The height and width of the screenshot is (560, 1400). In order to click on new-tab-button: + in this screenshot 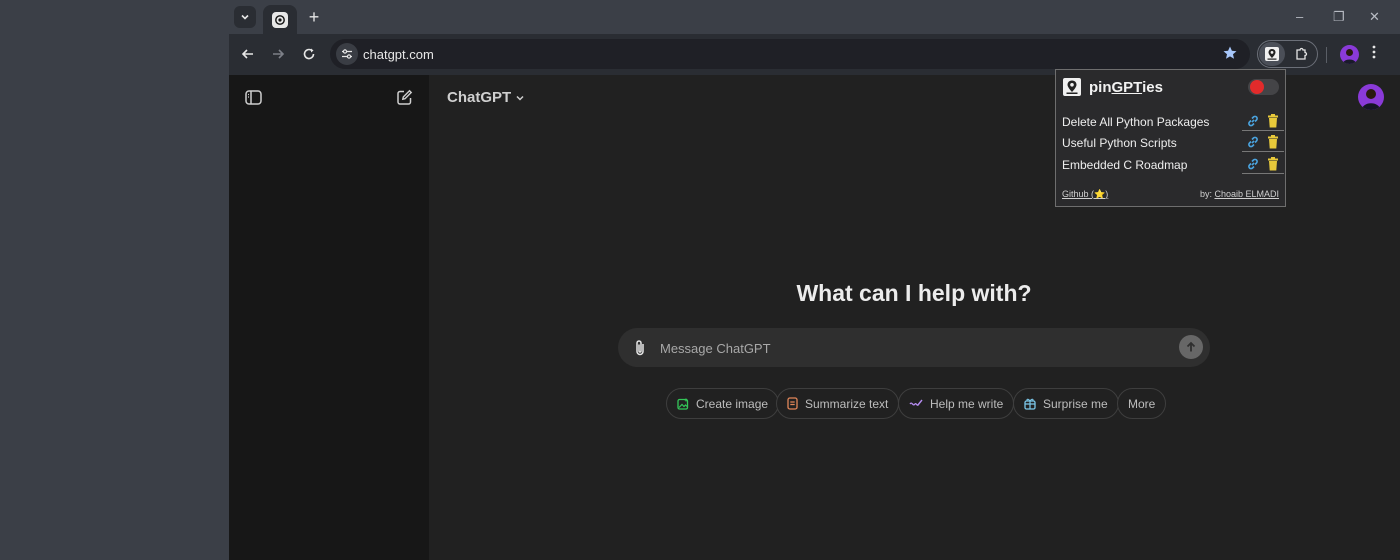, I will do `click(314, 17)`.